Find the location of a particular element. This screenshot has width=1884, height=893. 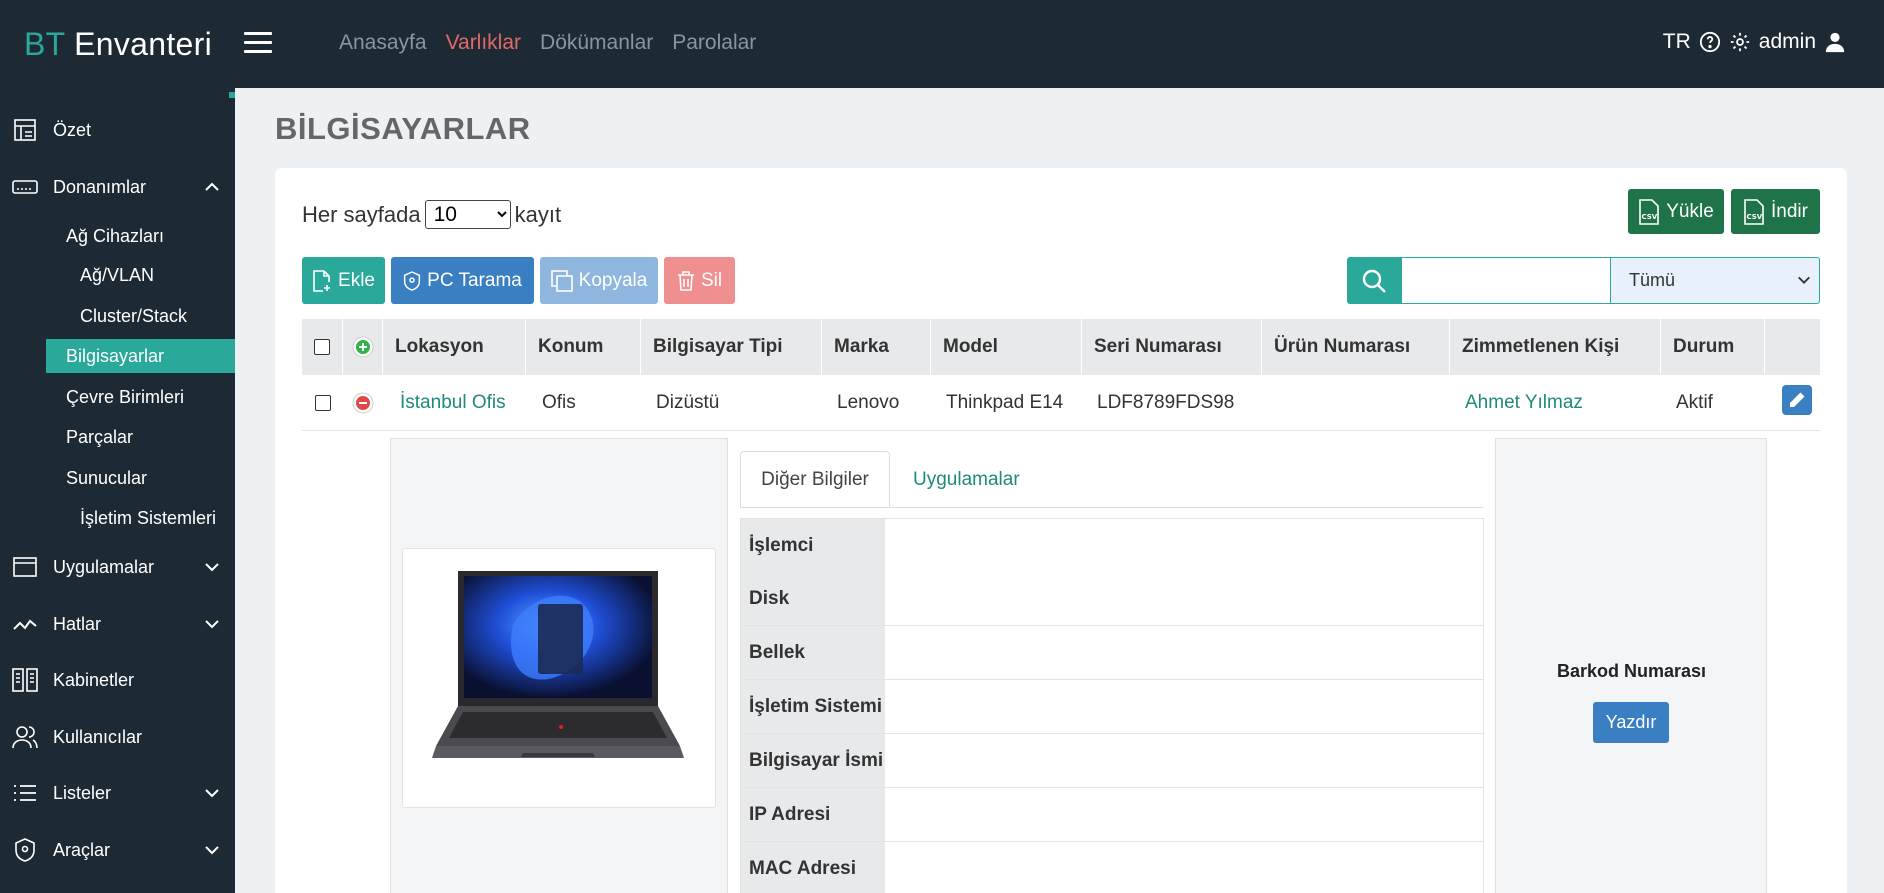

hardware-icon is located at coordinates (25, 187).